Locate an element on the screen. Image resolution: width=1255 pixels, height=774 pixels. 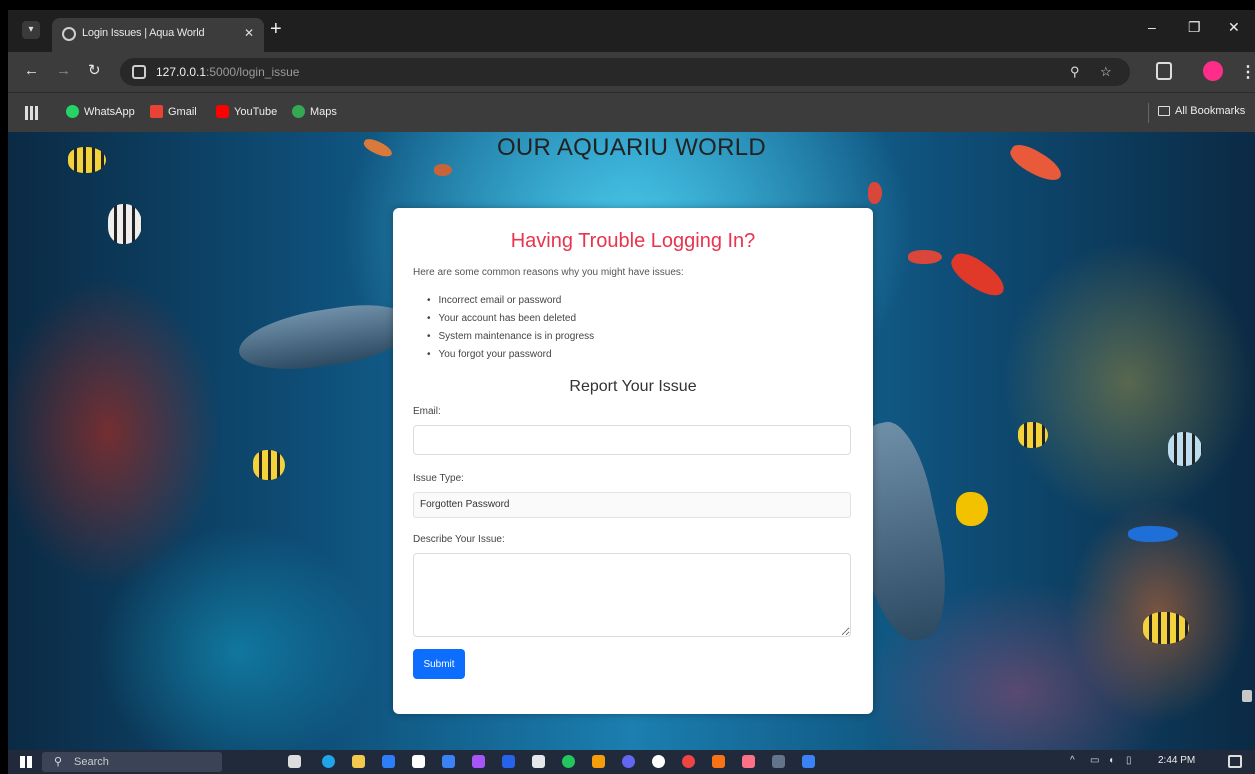
windows-start-icon is located at coordinates (26, 762).